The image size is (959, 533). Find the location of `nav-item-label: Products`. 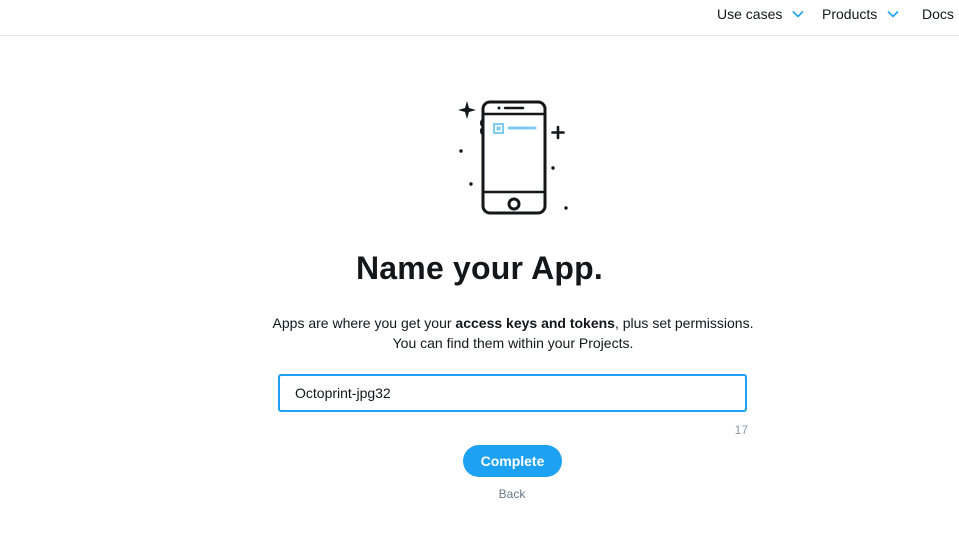

nav-item-label: Products is located at coordinates (850, 14).